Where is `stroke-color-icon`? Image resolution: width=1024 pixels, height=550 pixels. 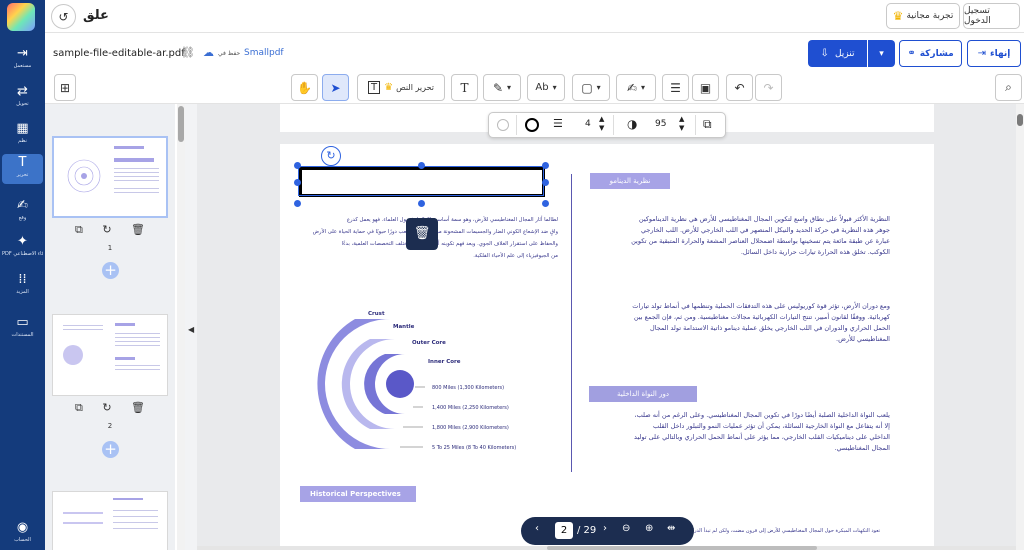
stroke-color-icon is located at coordinates (532, 125).